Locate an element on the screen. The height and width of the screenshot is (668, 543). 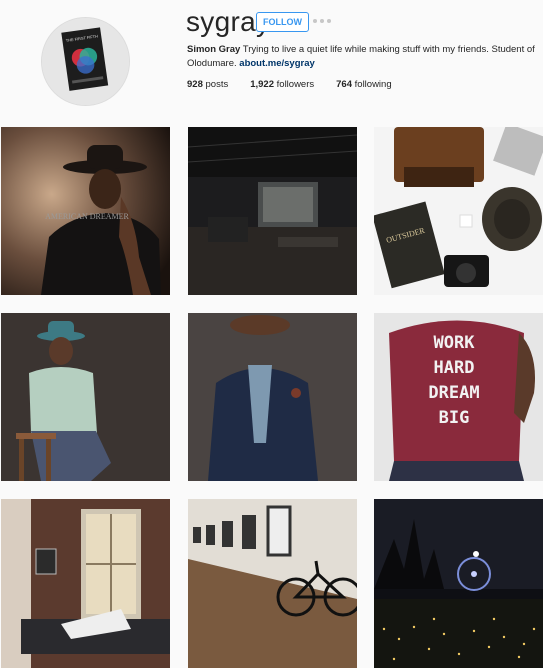
profile-stats: 928 posts 1,922 followers 764 following is located at coordinates (300, 84).